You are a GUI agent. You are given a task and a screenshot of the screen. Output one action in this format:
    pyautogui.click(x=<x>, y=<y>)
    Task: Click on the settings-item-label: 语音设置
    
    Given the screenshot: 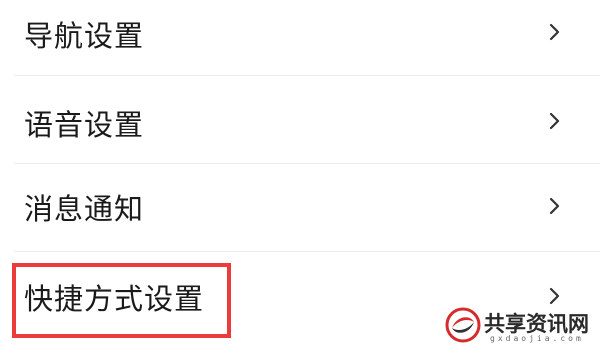 What is the action you would take?
    pyautogui.click(x=84, y=125)
    